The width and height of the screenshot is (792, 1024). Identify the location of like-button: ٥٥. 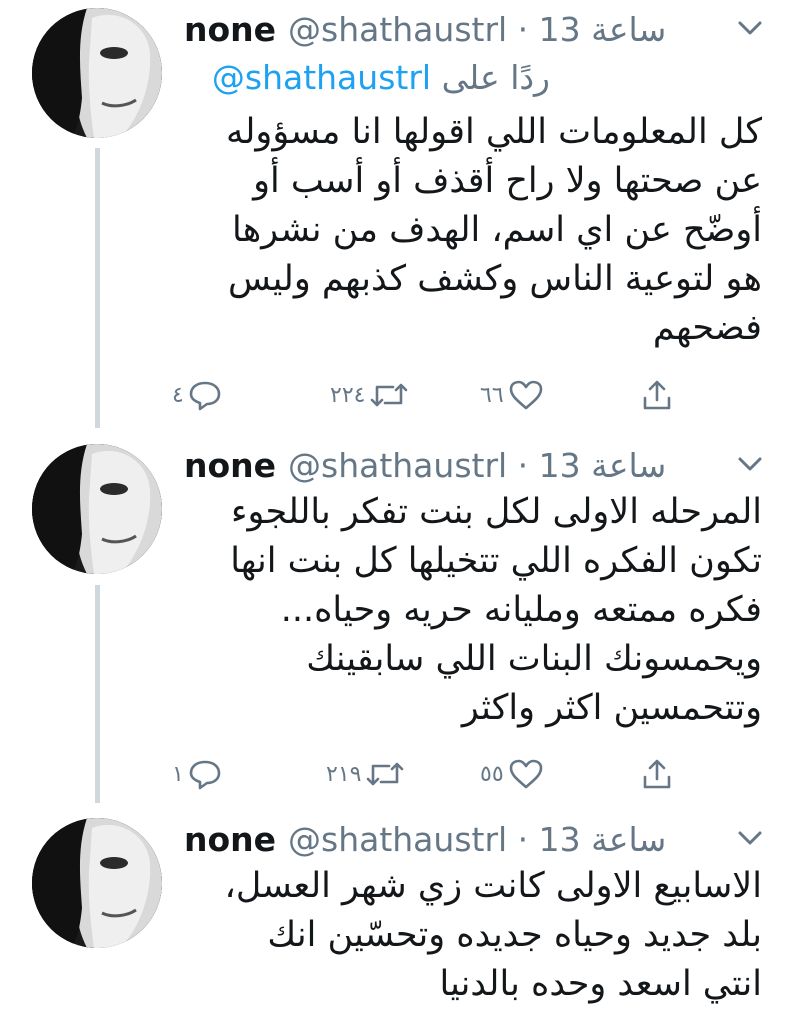
(512, 774).